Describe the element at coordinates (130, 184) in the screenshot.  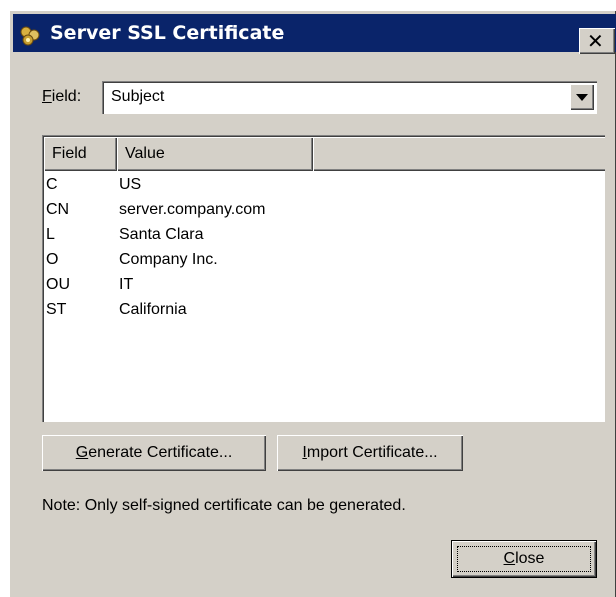
I see `list-item-value: US` at that location.